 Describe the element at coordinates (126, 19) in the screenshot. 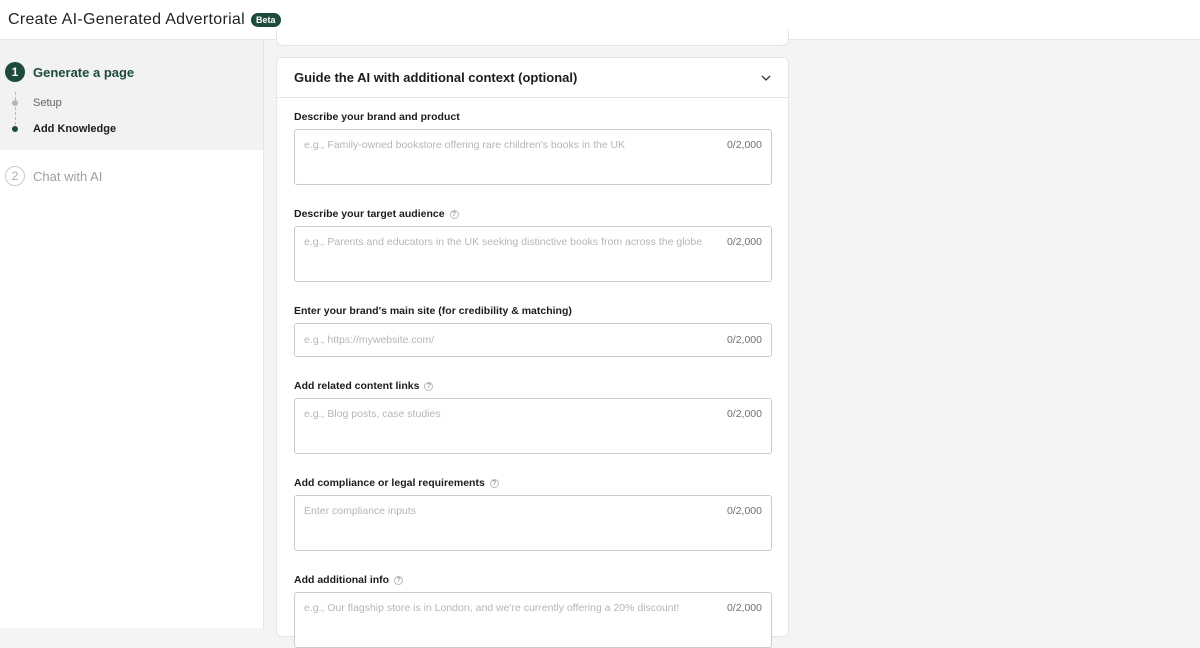

I see `page-title: Create AI-Generated Advertorial` at that location.